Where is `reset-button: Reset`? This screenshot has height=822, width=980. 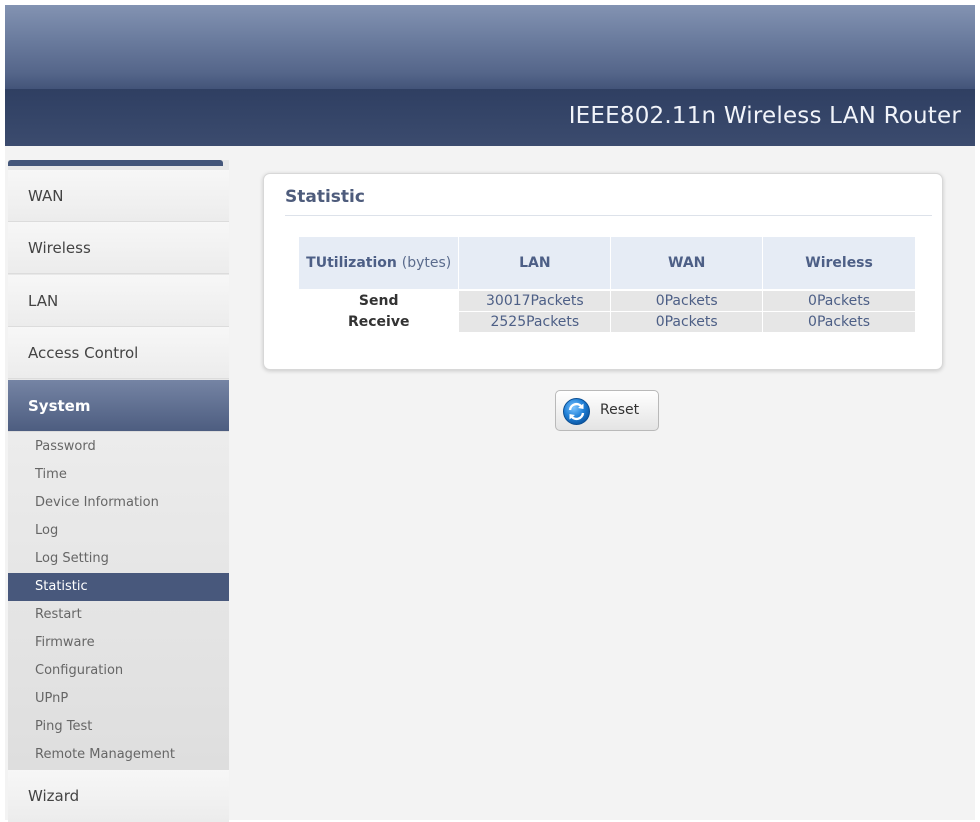 reset-button: Reset is located at coordinates (607, 410).